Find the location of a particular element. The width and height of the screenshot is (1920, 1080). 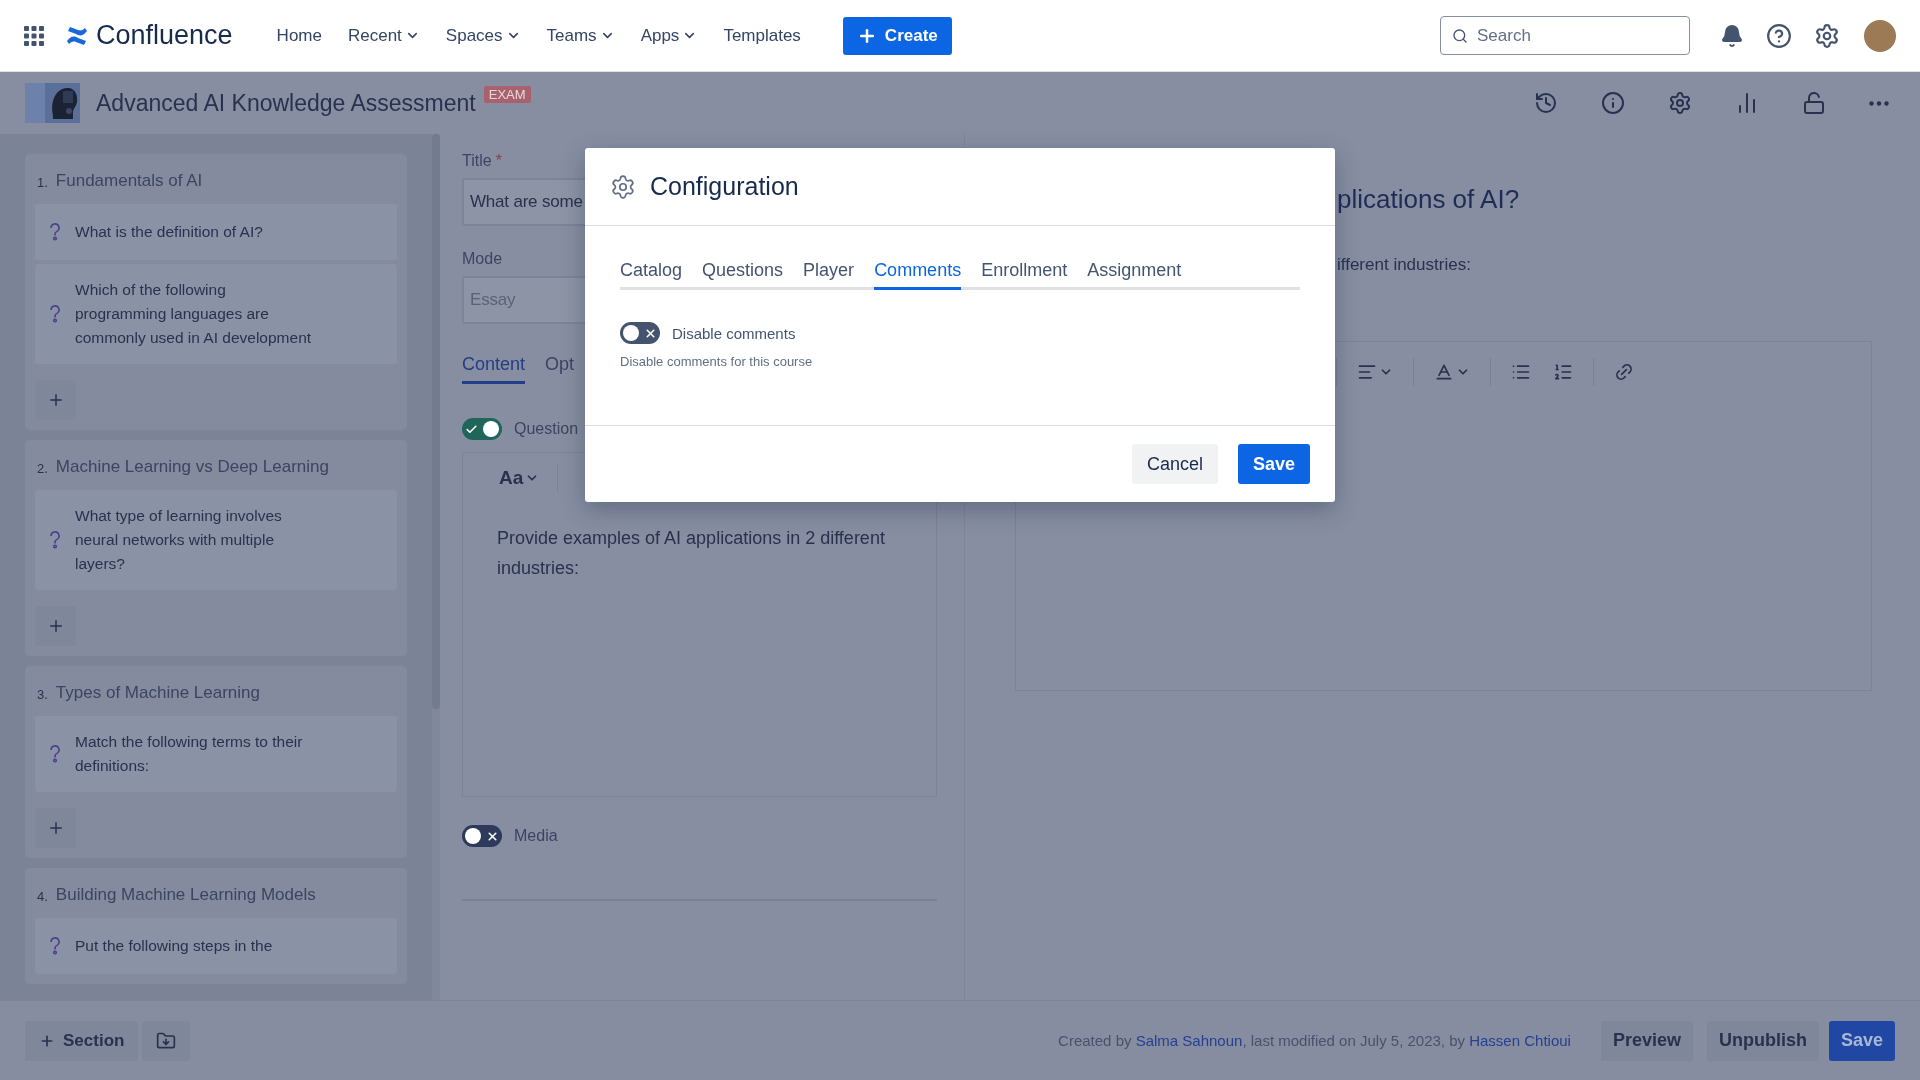

dialog-tab: Enrollment is located at coordinates (1024, 275).